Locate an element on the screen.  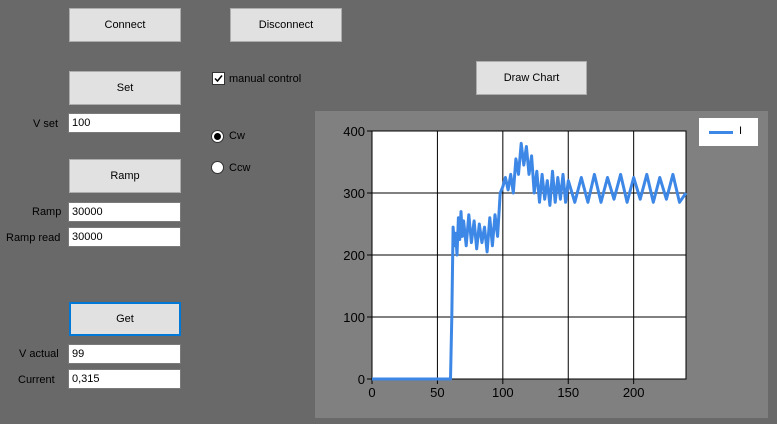
y-tick-label: 0 is located at coordinates (361, 379).